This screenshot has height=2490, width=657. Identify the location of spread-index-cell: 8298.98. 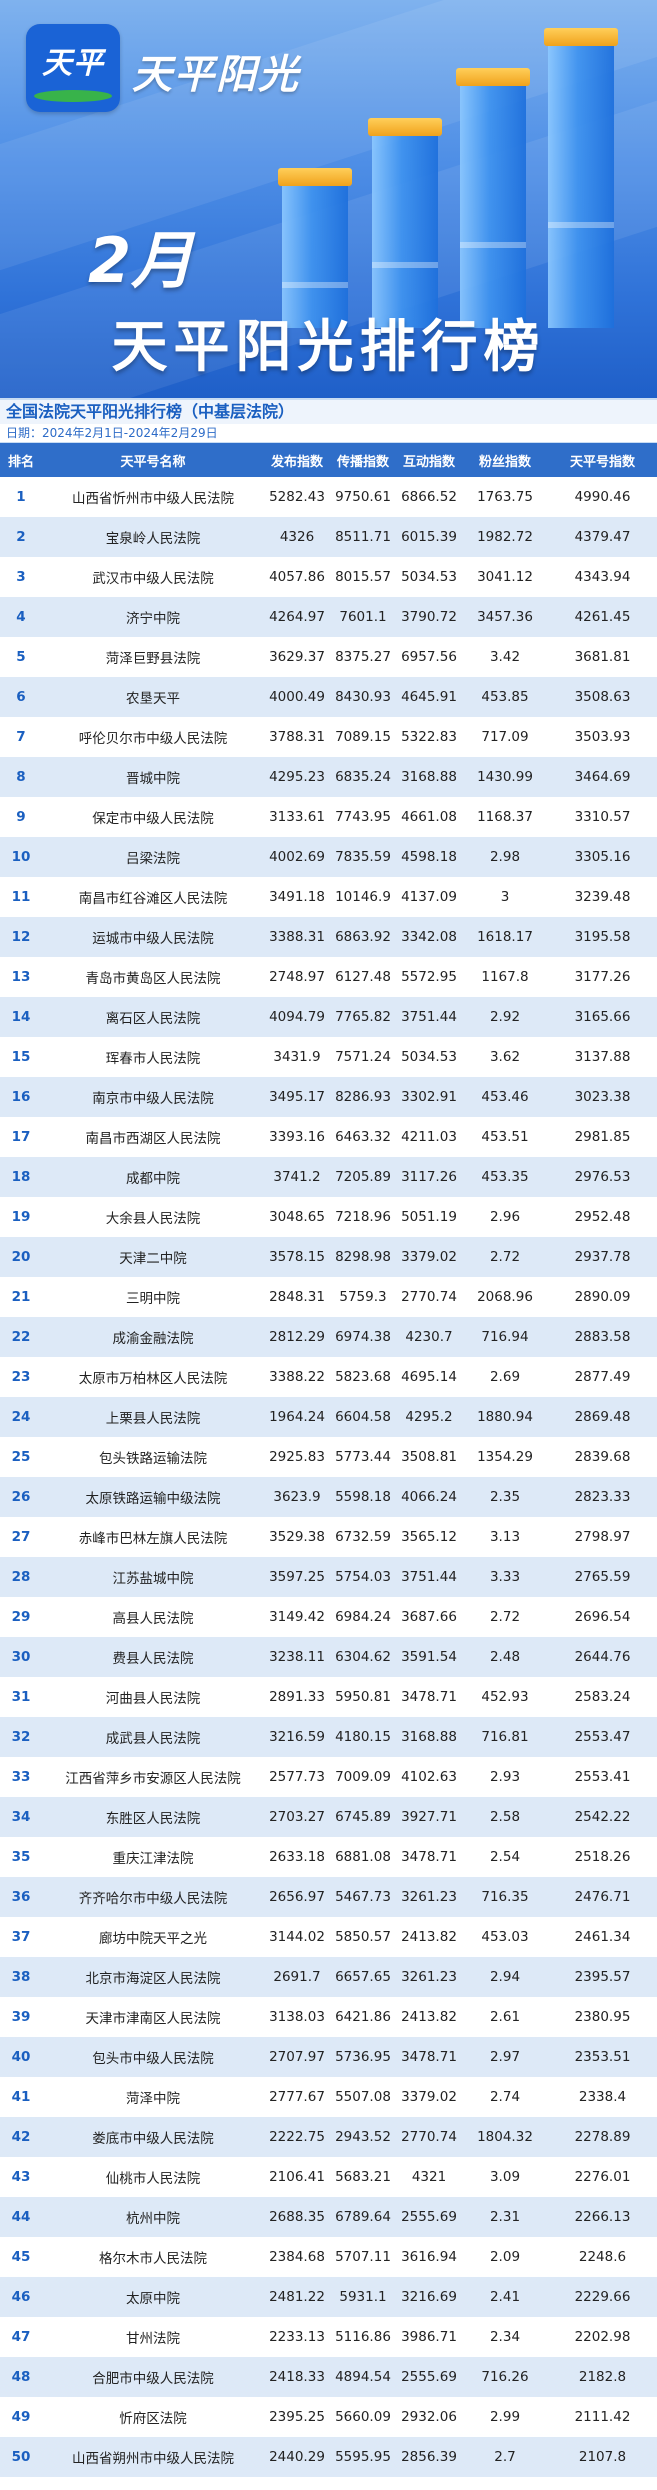
(363, 1257).